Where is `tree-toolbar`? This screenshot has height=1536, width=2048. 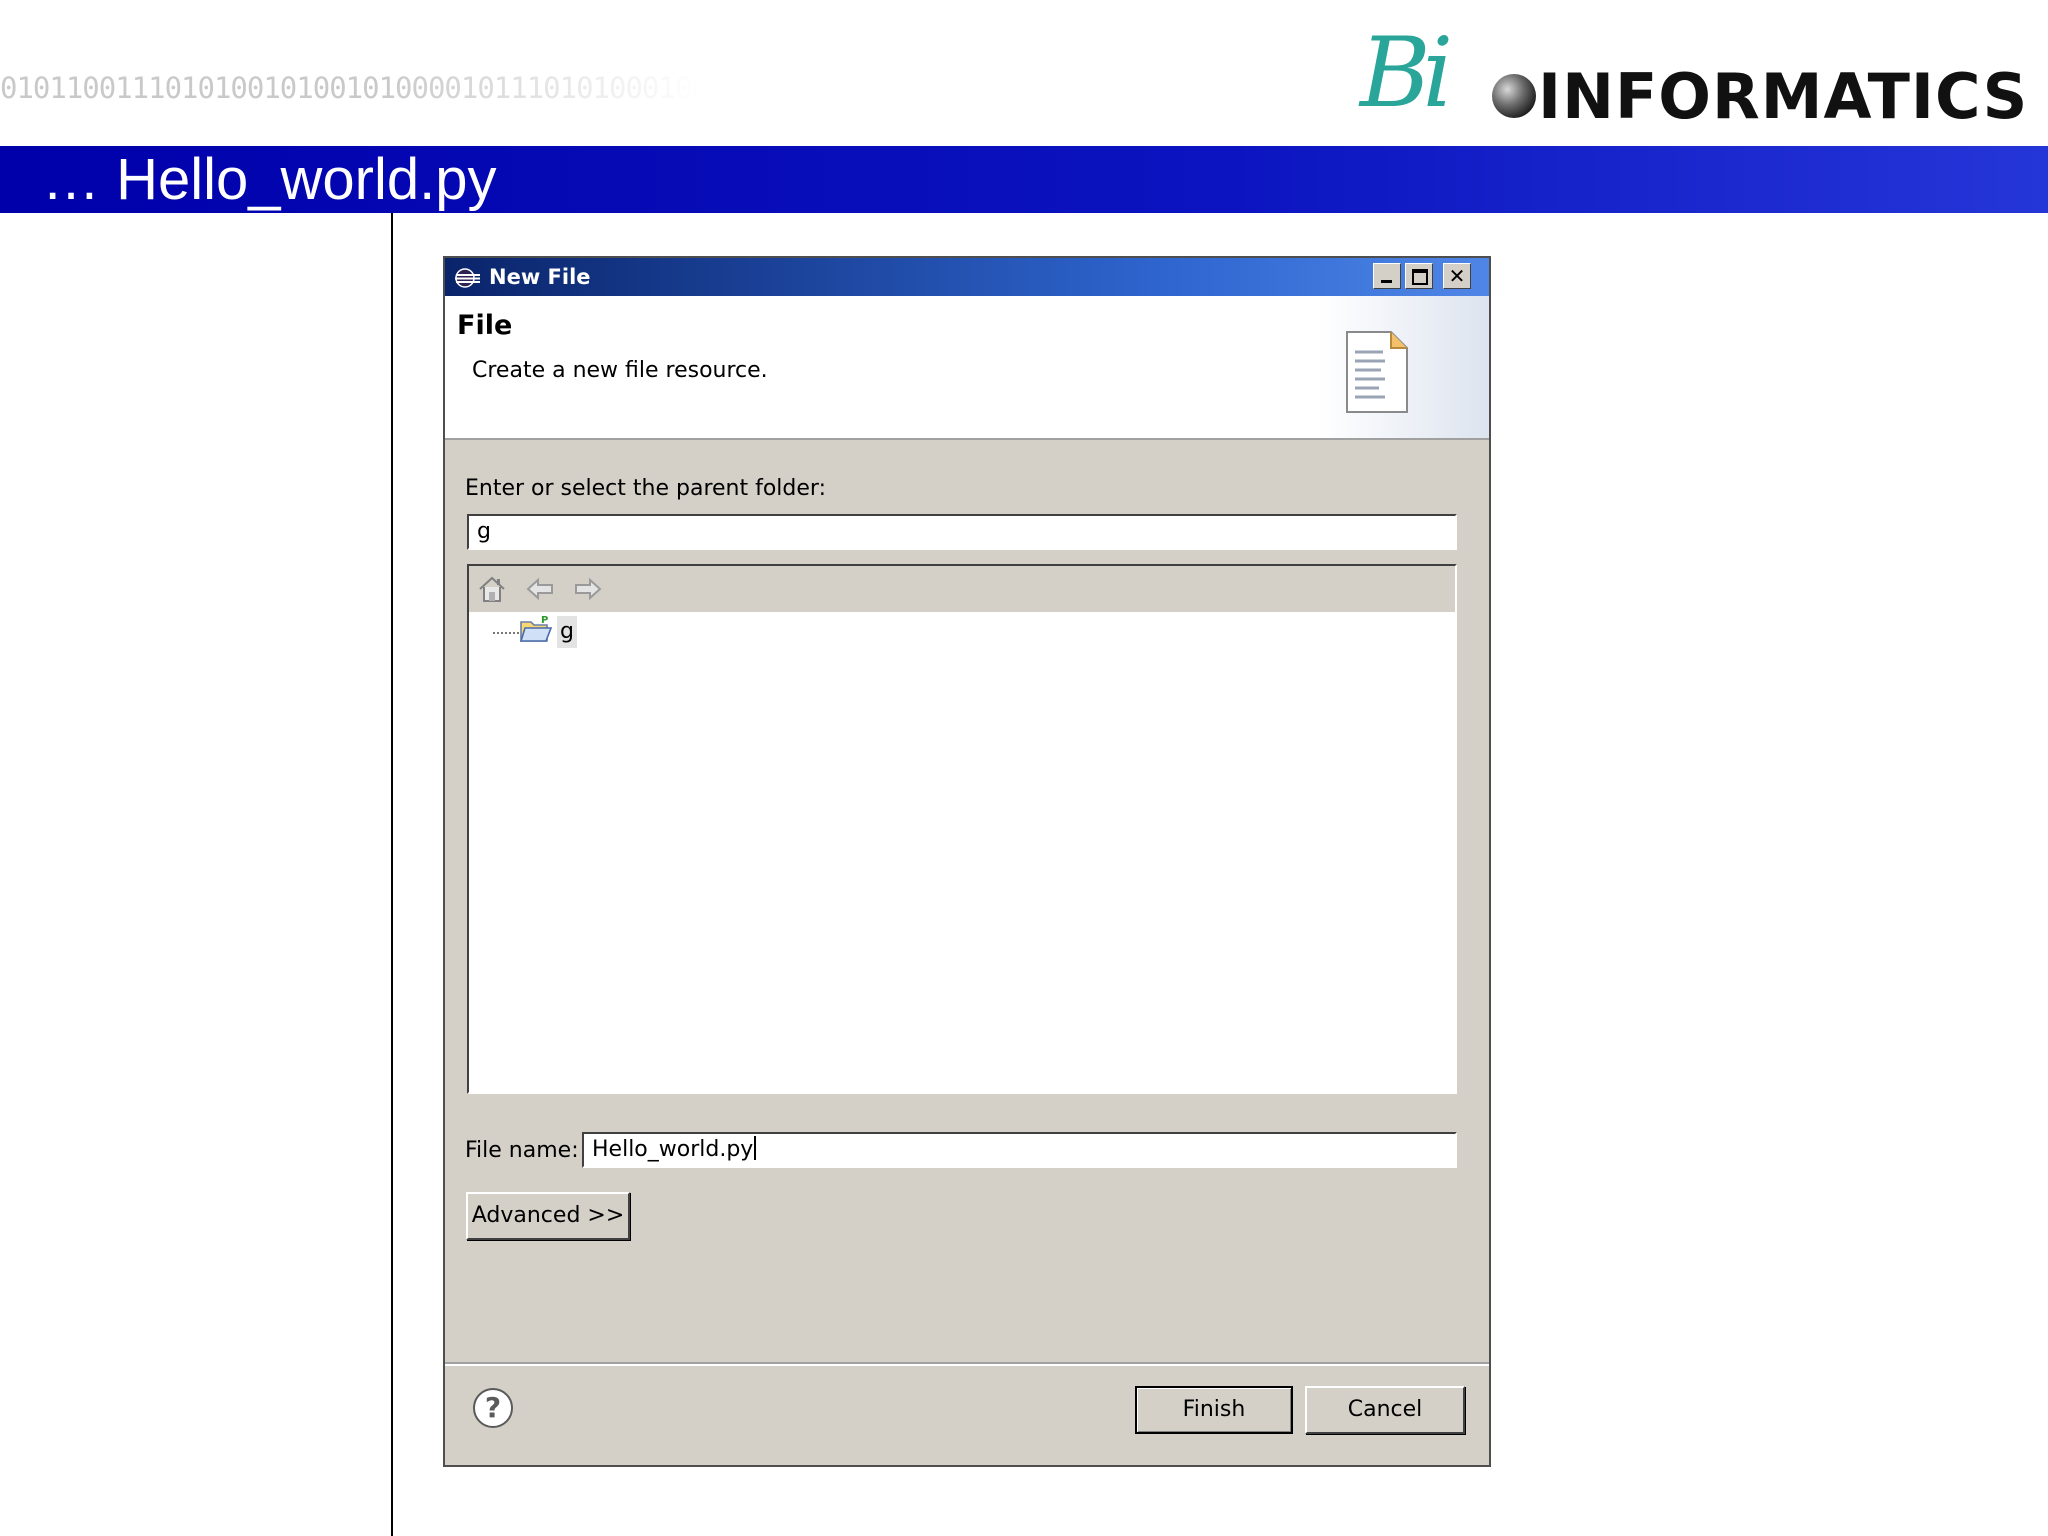 tree-toolbar is located at coordinates (962, 589).